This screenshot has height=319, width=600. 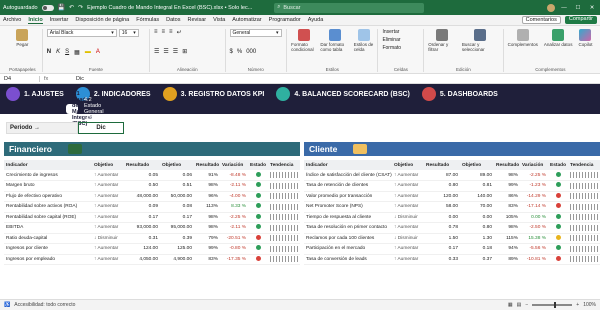 I want to click on copilot-icon, so click(x=585, y=35).